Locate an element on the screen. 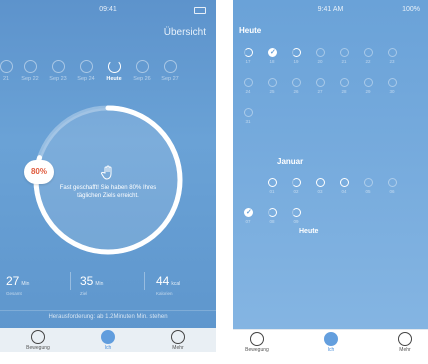  calendar-day: 01 is located at coordinates (272, 186).